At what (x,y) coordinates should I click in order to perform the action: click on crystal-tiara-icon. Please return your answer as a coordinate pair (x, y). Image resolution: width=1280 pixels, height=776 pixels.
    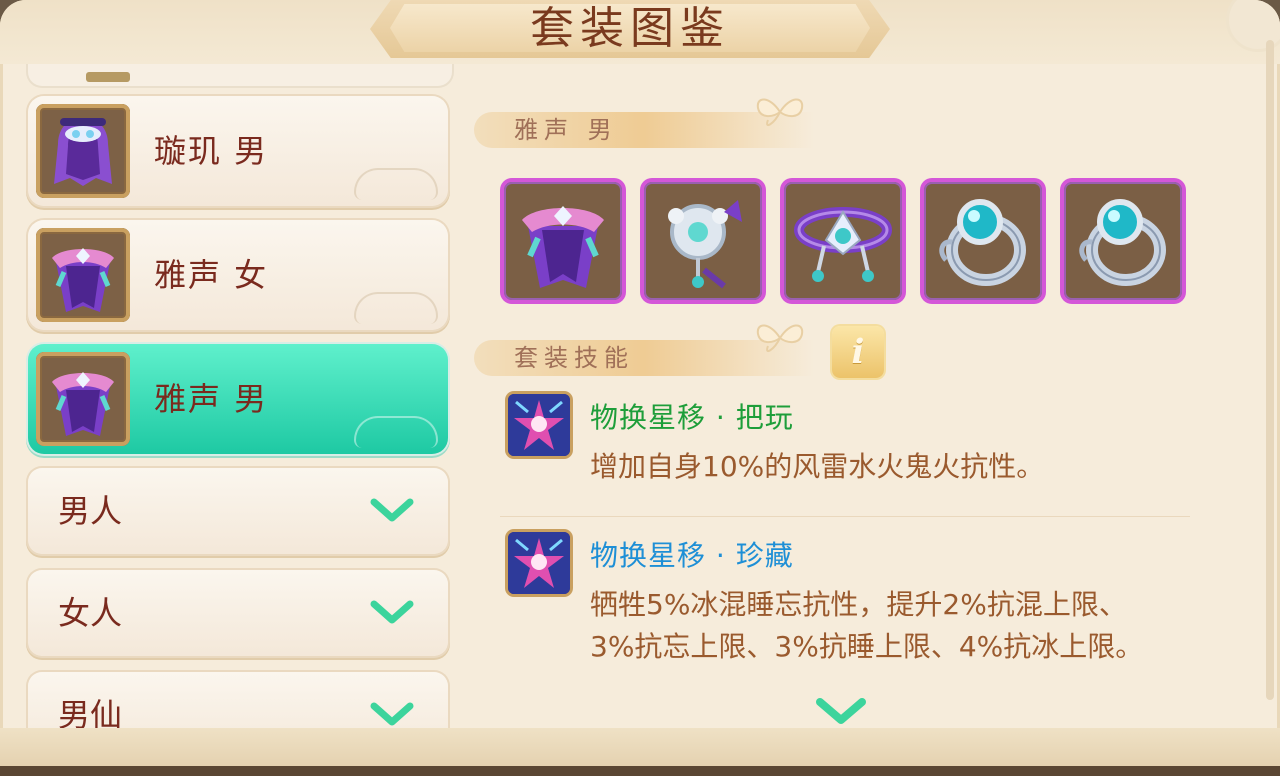
    Looking at the image, I should click on (843, 244).